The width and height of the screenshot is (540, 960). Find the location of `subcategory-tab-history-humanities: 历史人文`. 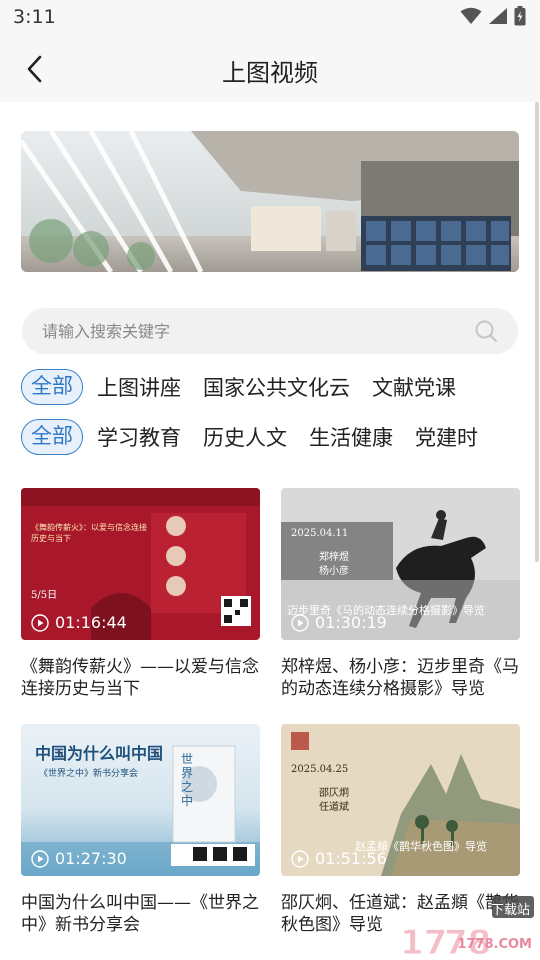

subcategory-tab-history-humanities: 历史人文 is located at coordinates (245, 437).